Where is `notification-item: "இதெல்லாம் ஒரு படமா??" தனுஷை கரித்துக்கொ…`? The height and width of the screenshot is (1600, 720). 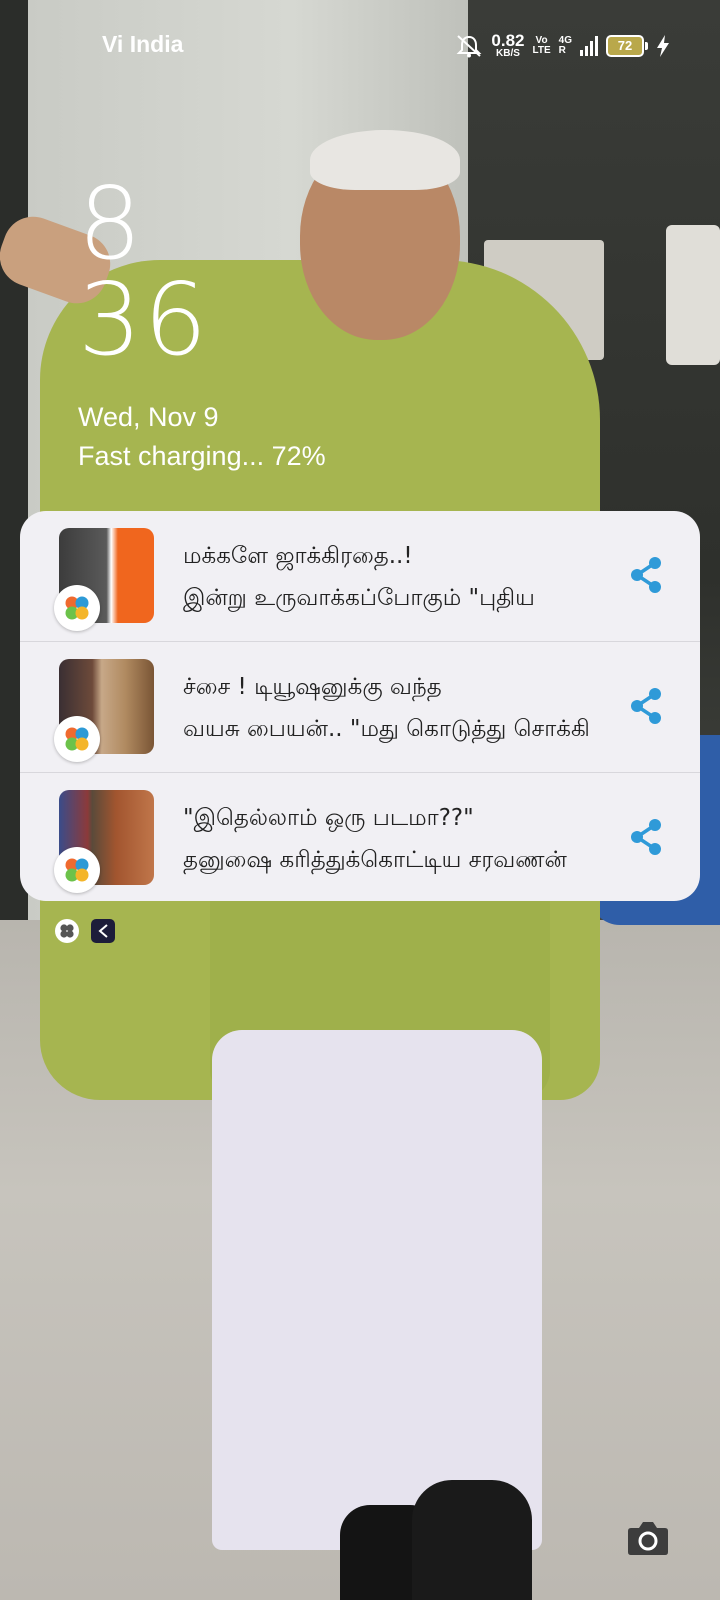 notification-item: "இதெல்லாம் ஒரு படமா??" தனுஷை கரித்துக்கொ… is located at coordinates (360, 837).